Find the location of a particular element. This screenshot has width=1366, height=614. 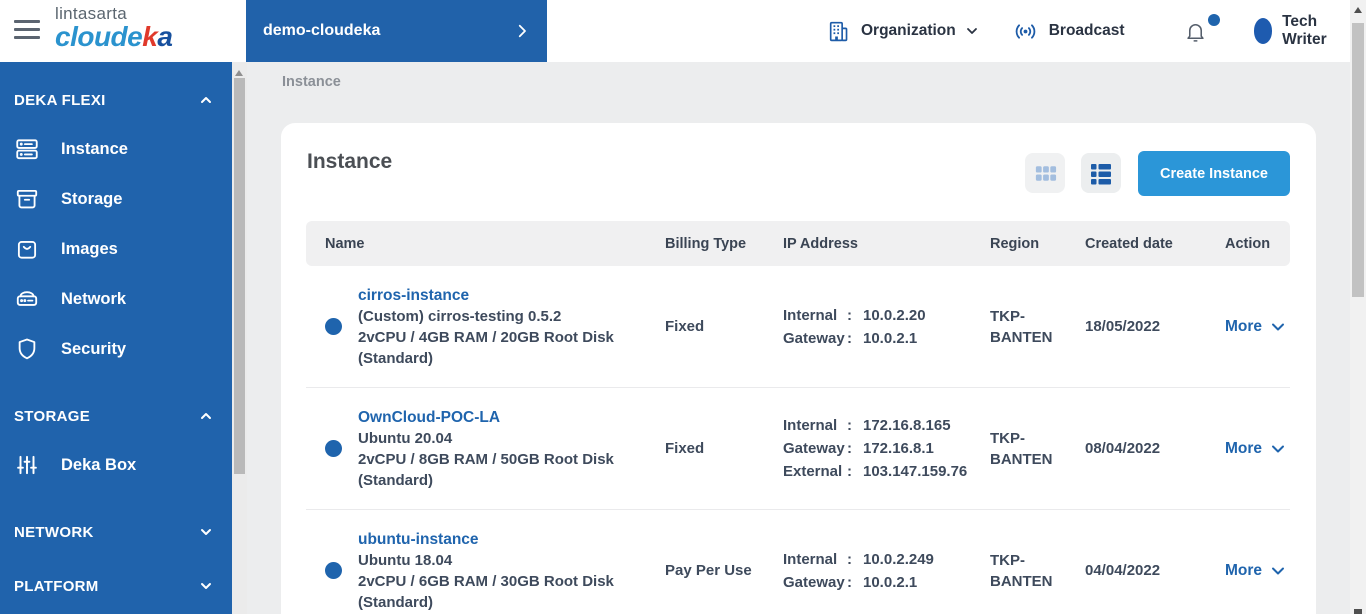

sidebar-section-label: PLATFORM is located at coordinates (56, 586).